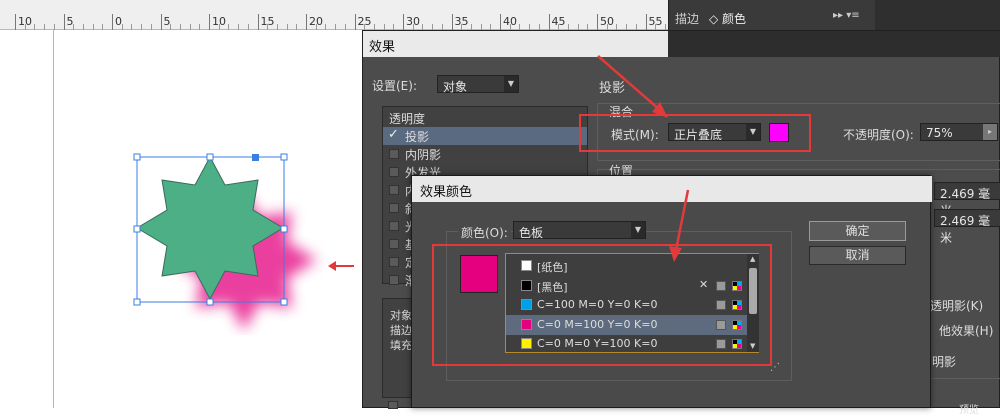  I want to click on panel-menu-icon: ▸▸ ▾≡, so click(846, 15).